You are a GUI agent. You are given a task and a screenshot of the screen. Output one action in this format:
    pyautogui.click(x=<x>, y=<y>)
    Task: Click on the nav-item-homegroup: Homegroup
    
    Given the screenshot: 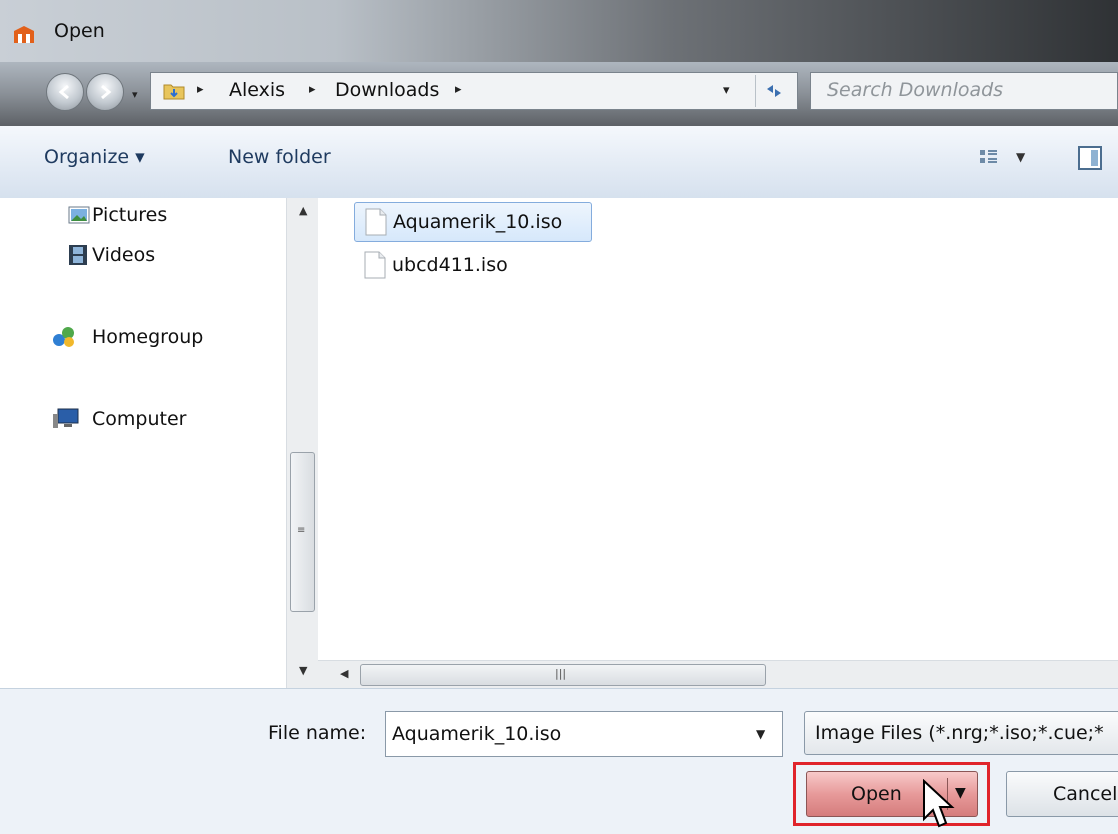 What is the action you would take?
    pyautogui.click(x=142, y=339)
    